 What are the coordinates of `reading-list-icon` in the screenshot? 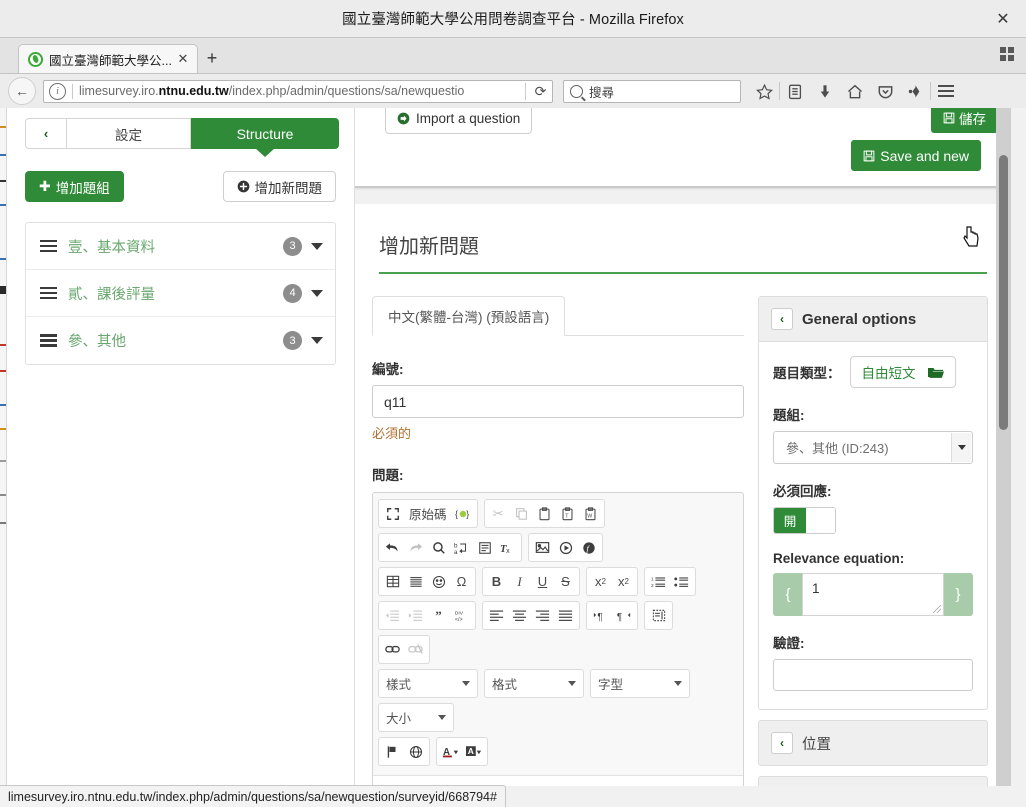 It's located at (795, 91).